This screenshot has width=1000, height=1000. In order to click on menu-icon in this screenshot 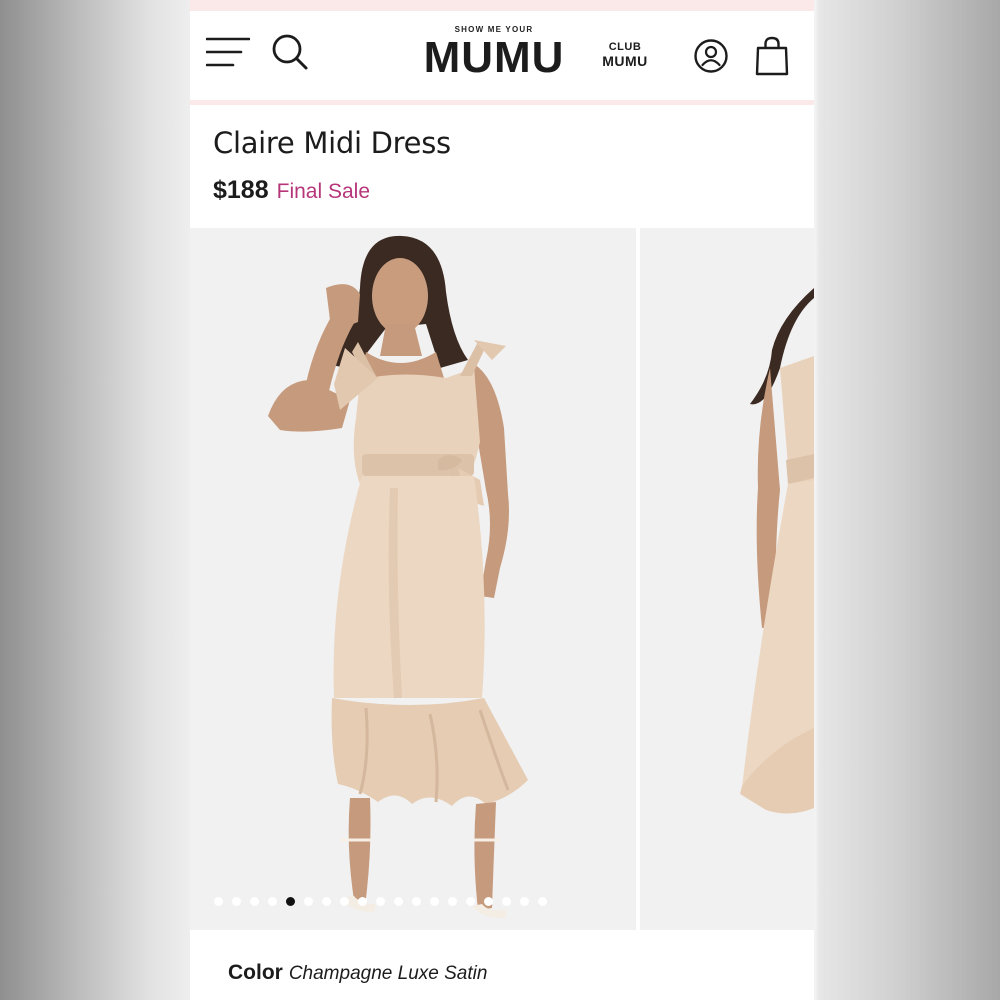, I will do `click(228, 53)`.